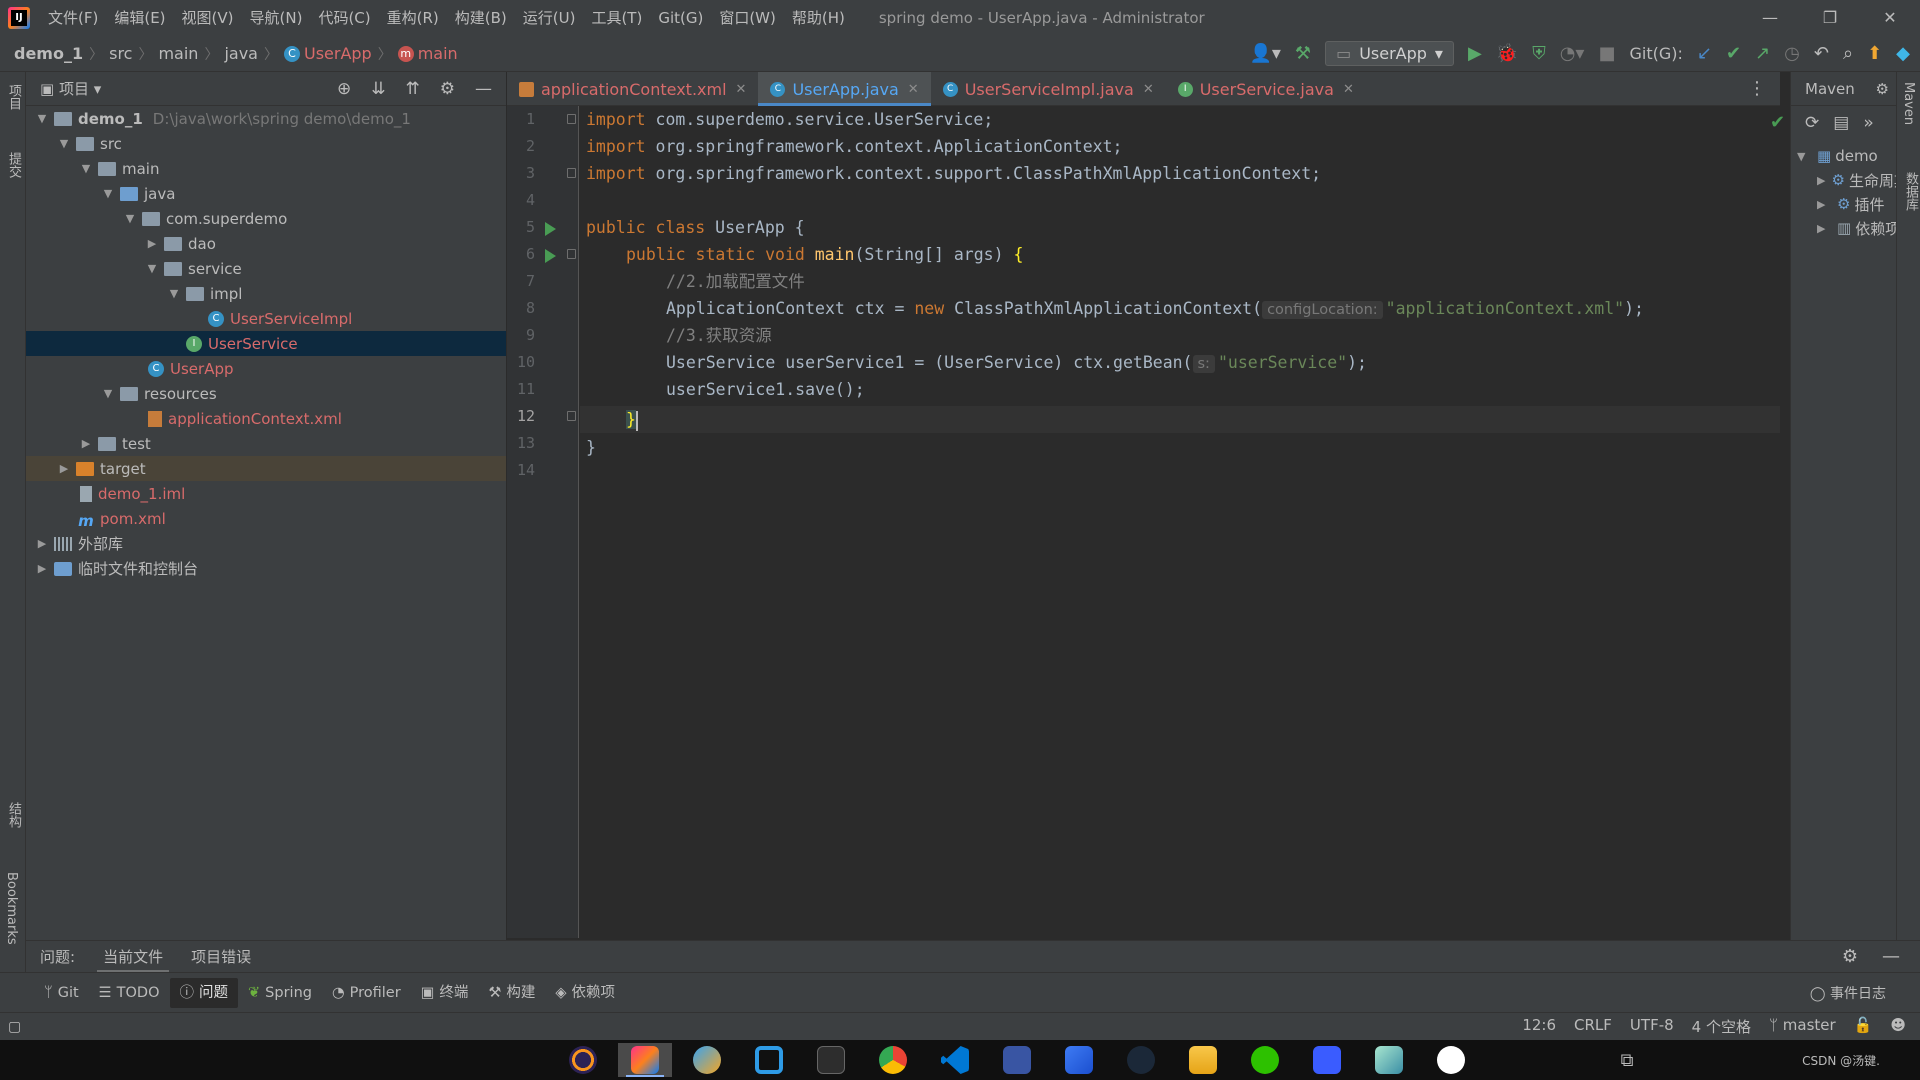 Image resolution: width=1920 pixels, height=1080 pixels. I want to click on minimize-button: —, so click(1770, 18).